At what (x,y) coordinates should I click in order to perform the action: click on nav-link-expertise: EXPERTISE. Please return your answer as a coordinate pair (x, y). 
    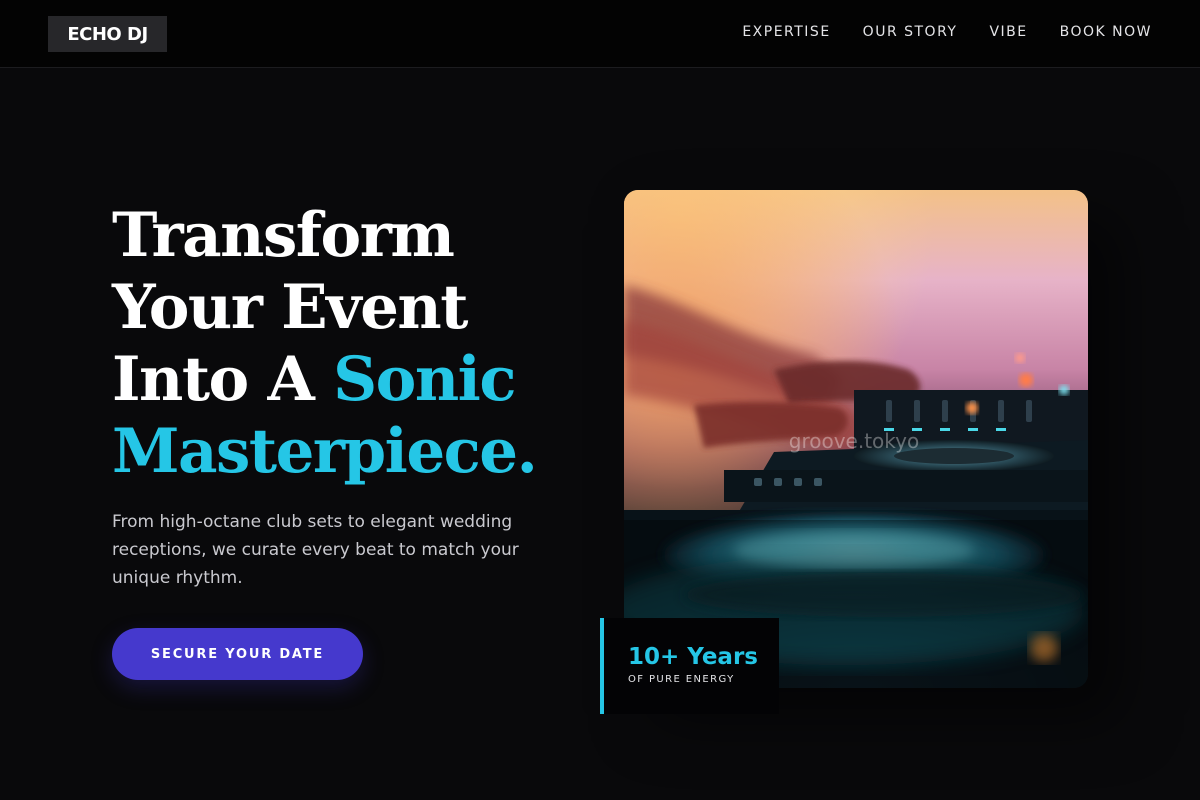
    Looking at the image, I should click on (786, 32).